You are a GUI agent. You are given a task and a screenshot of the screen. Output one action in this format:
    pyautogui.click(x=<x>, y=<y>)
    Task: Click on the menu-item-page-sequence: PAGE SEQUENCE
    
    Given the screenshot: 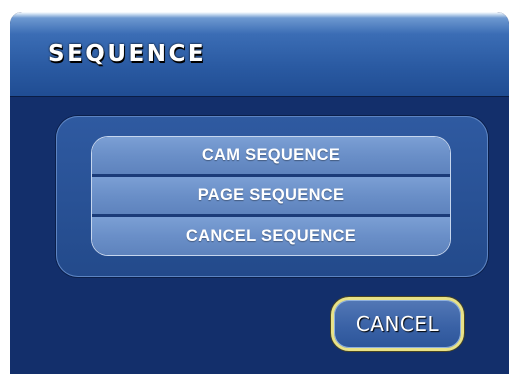 What is the action you would take?
    pyautogui.click(x=271, y=195)
    